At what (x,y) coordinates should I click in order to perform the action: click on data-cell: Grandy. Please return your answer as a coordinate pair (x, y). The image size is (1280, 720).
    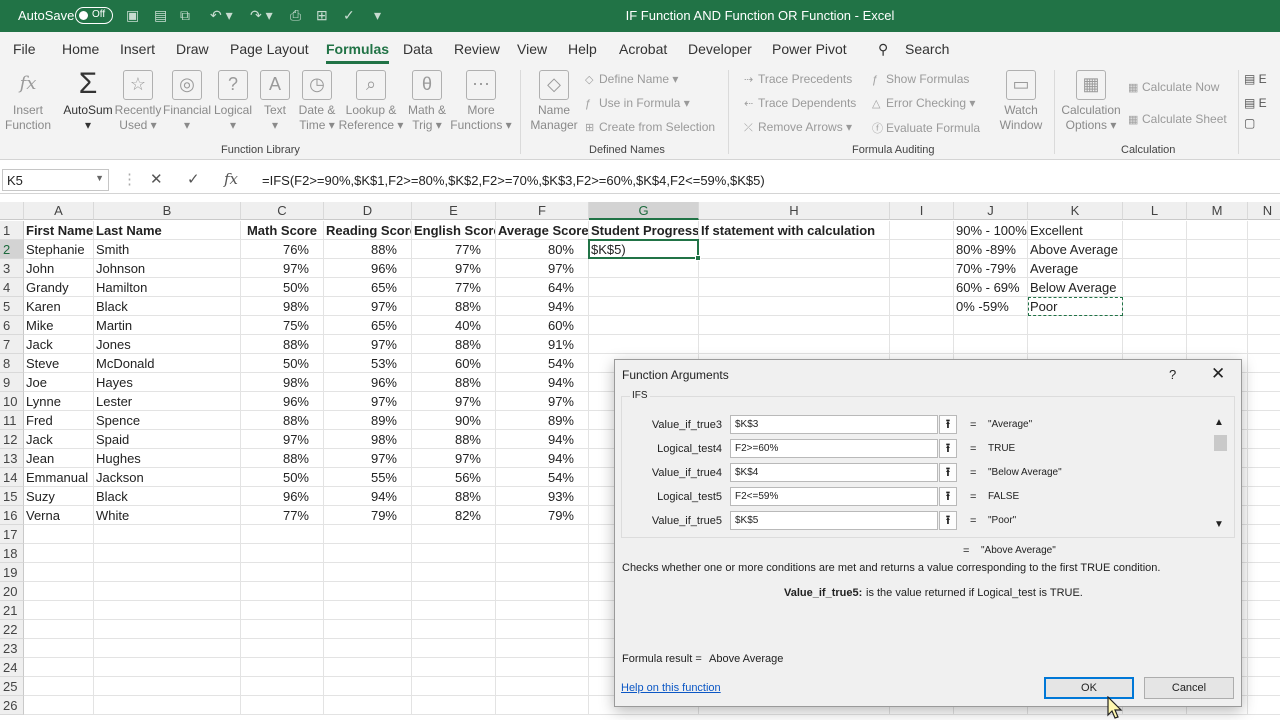
    Looking at the image, I should click on (59, 287).